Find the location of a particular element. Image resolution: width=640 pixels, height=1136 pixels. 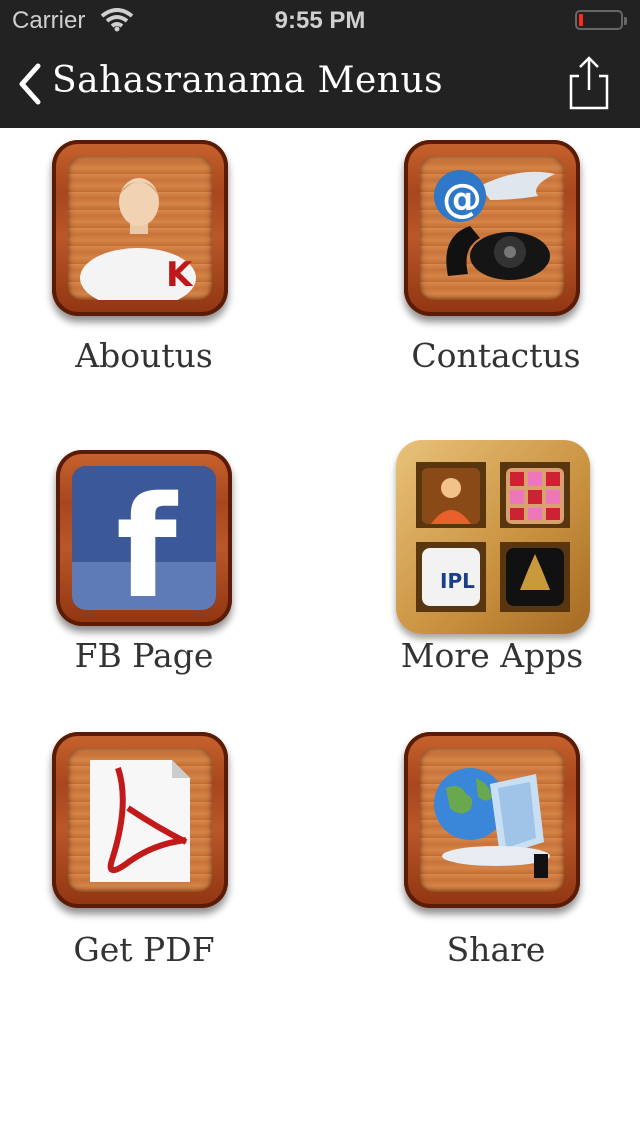

share-label: Share is located at coordinates (496, 949).